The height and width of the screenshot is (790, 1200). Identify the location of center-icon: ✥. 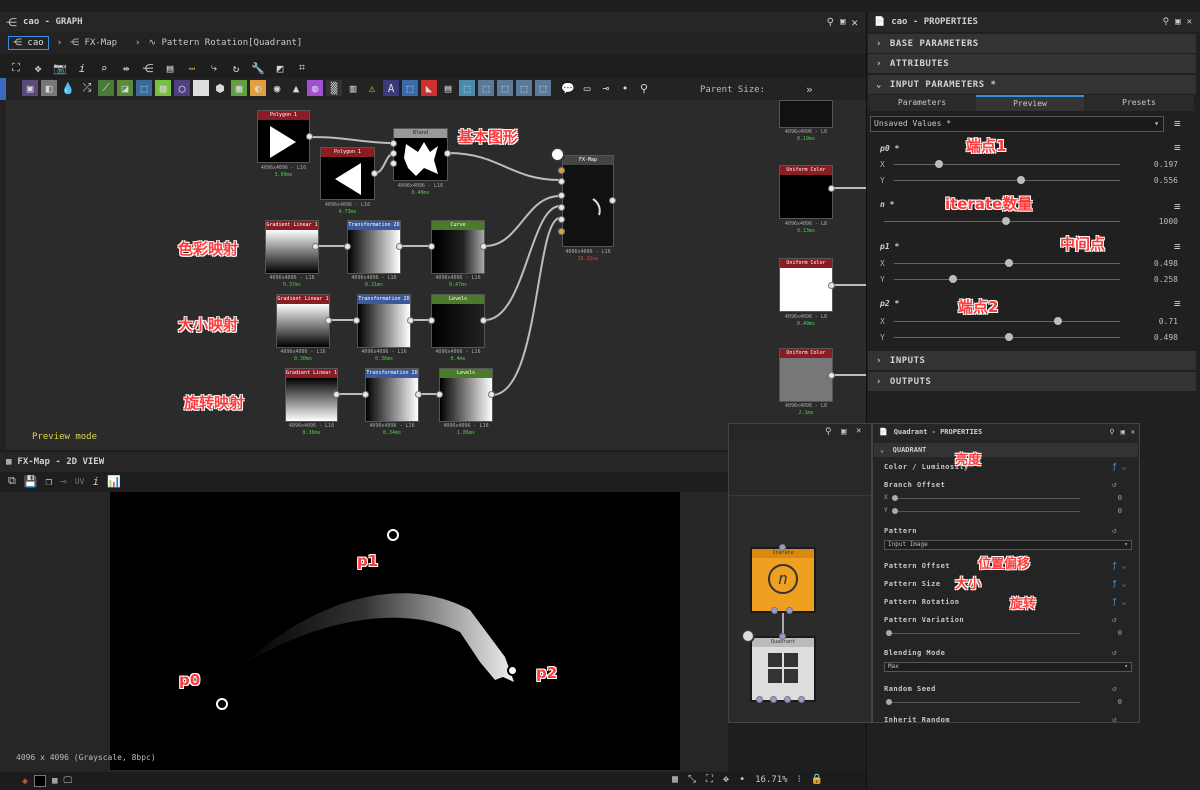
(726, 779).